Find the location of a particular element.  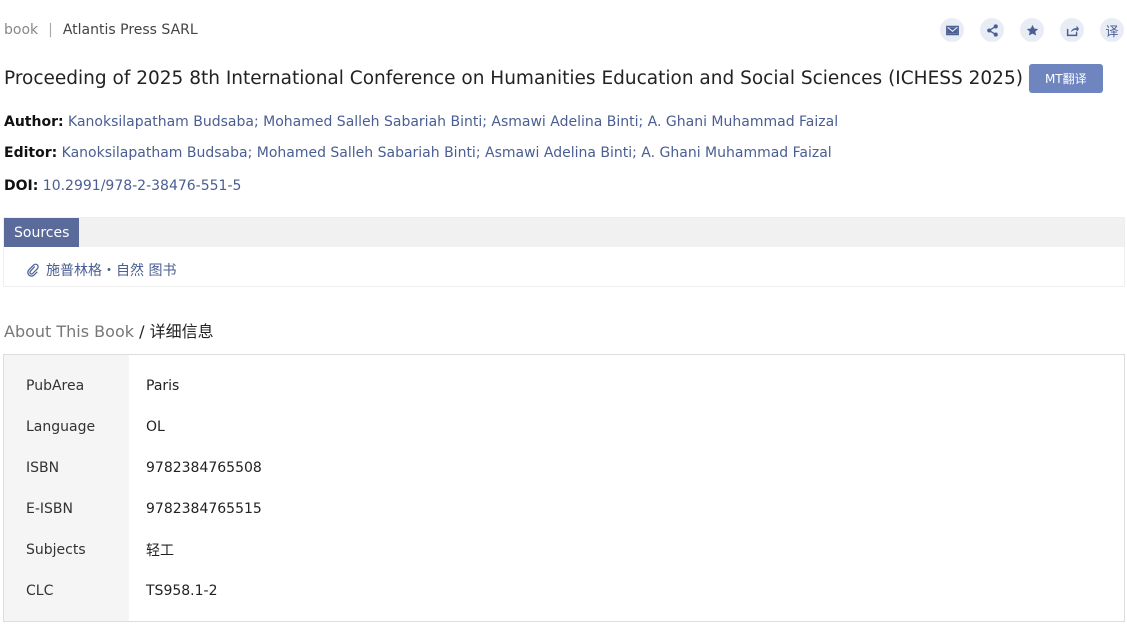

table-row: ISBN 9782384765508 is located at coordinates (564, 467).